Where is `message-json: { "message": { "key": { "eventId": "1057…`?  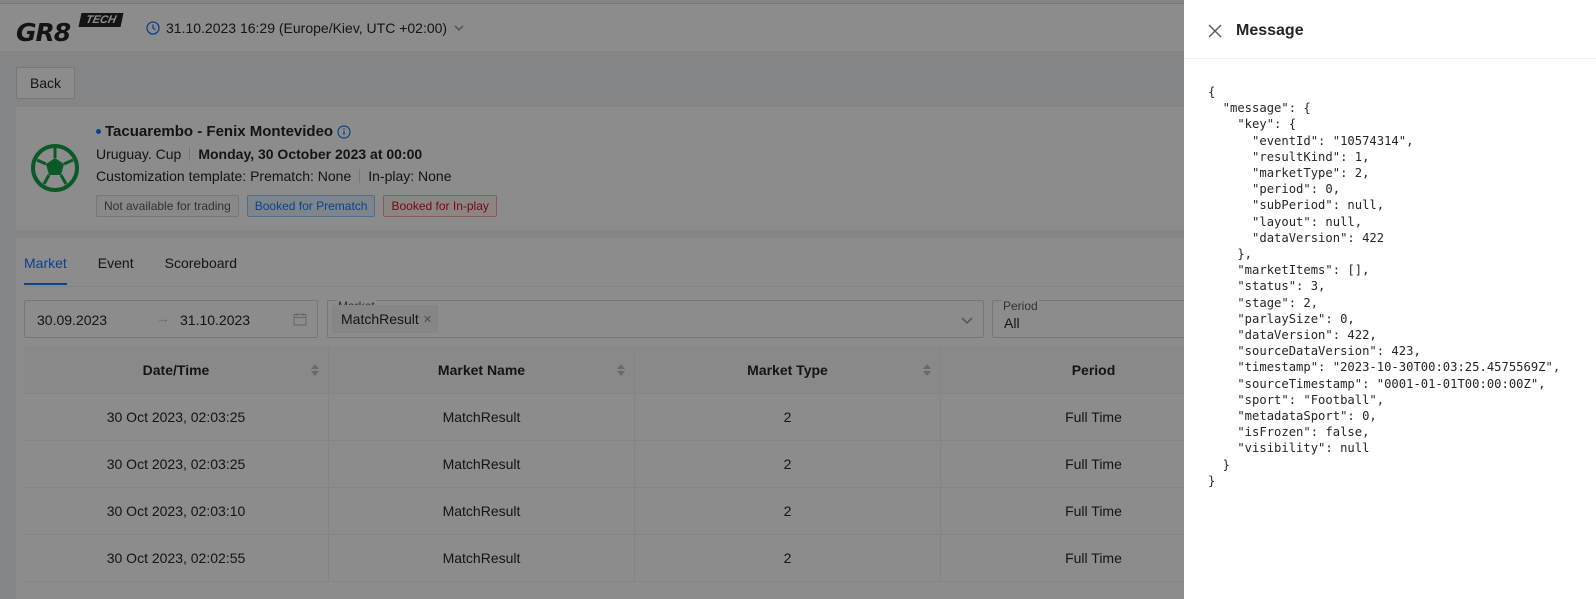 message-json: { "message": { "key": { "eventId": "1057… is located at coordinates (1384, 286).